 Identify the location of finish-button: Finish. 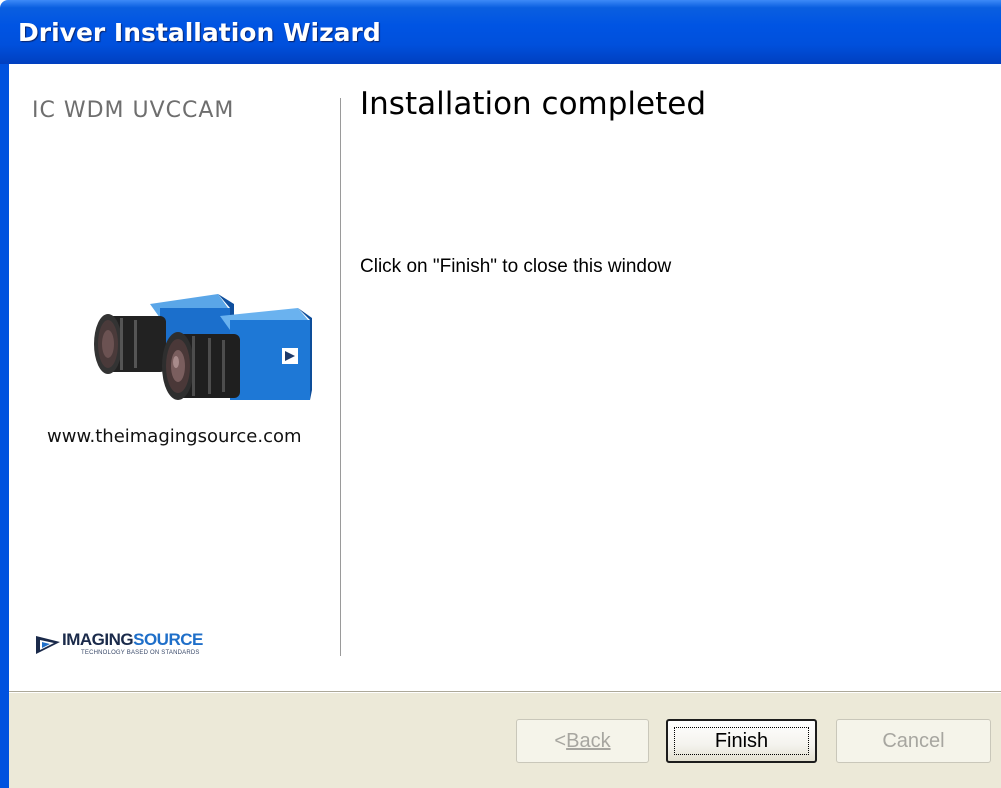
(741, 741).